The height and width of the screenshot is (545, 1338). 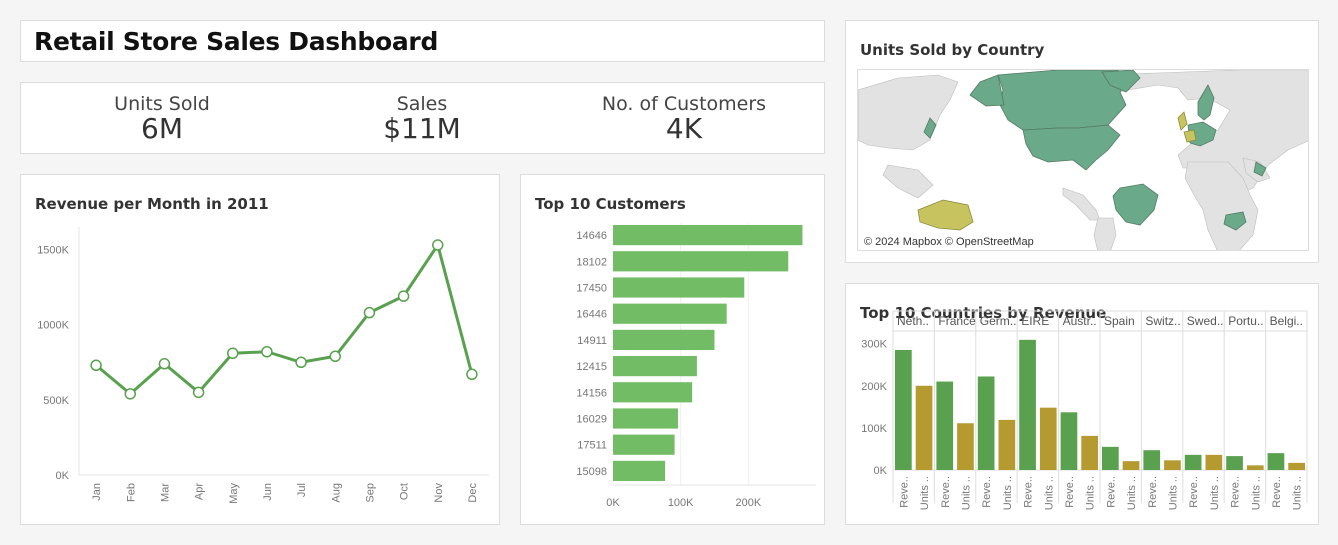 What do you see at coordinates (591, 289) in the screenshot?
I see `customer-label: 17450` at bounding box center [591, 289].